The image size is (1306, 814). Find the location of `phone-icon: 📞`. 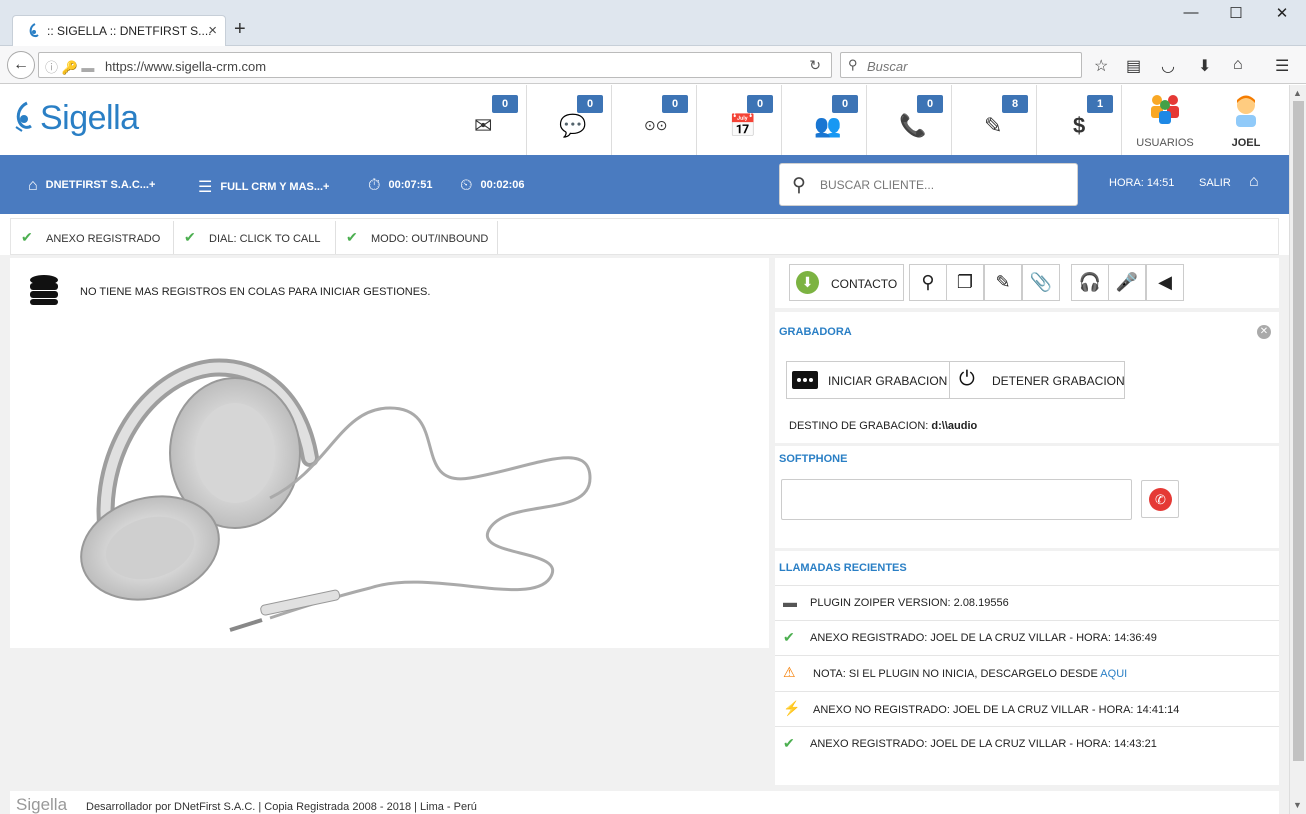

phone-icon: 📞 is located at coordinates (913, 125).